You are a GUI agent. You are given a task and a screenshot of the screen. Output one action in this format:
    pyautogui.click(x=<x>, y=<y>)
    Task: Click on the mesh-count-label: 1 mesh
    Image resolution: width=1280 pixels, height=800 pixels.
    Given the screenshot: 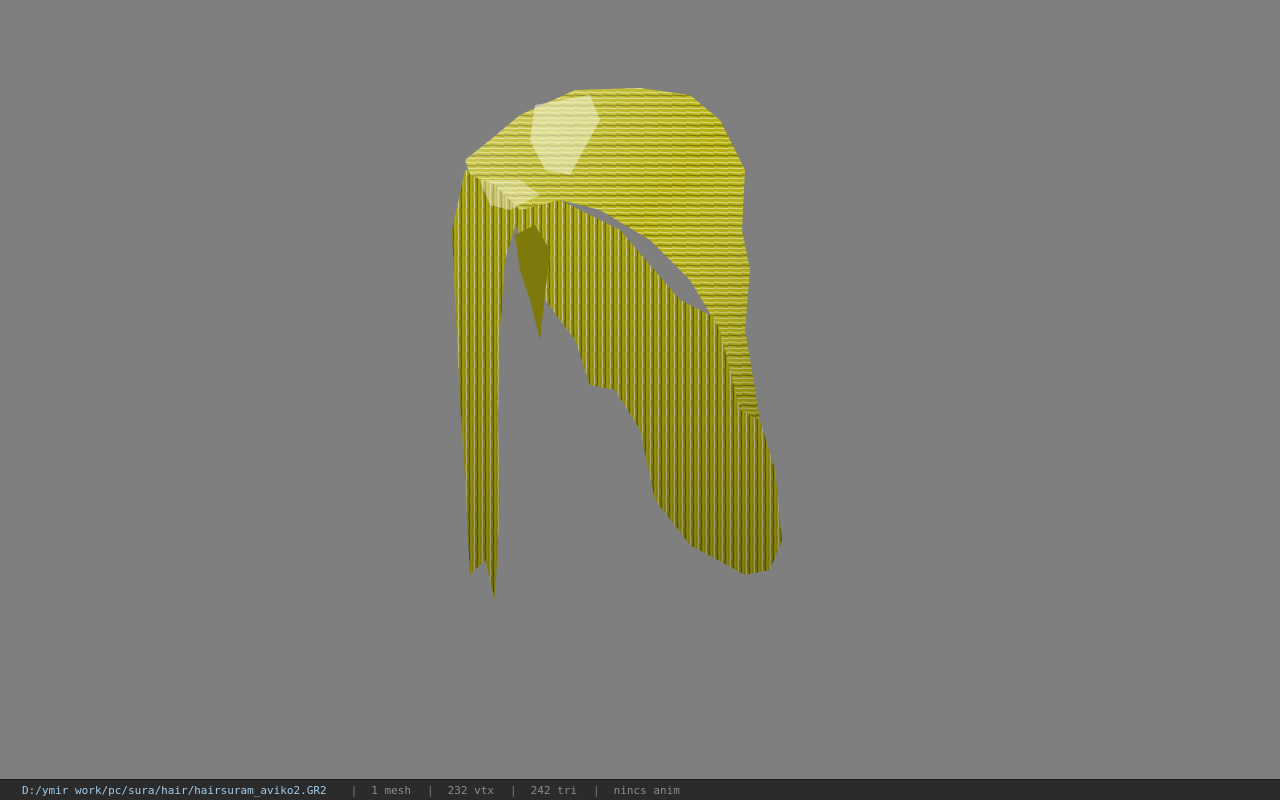 What is the action you would take?
    pyautogui.click(x=391, y=790)
    